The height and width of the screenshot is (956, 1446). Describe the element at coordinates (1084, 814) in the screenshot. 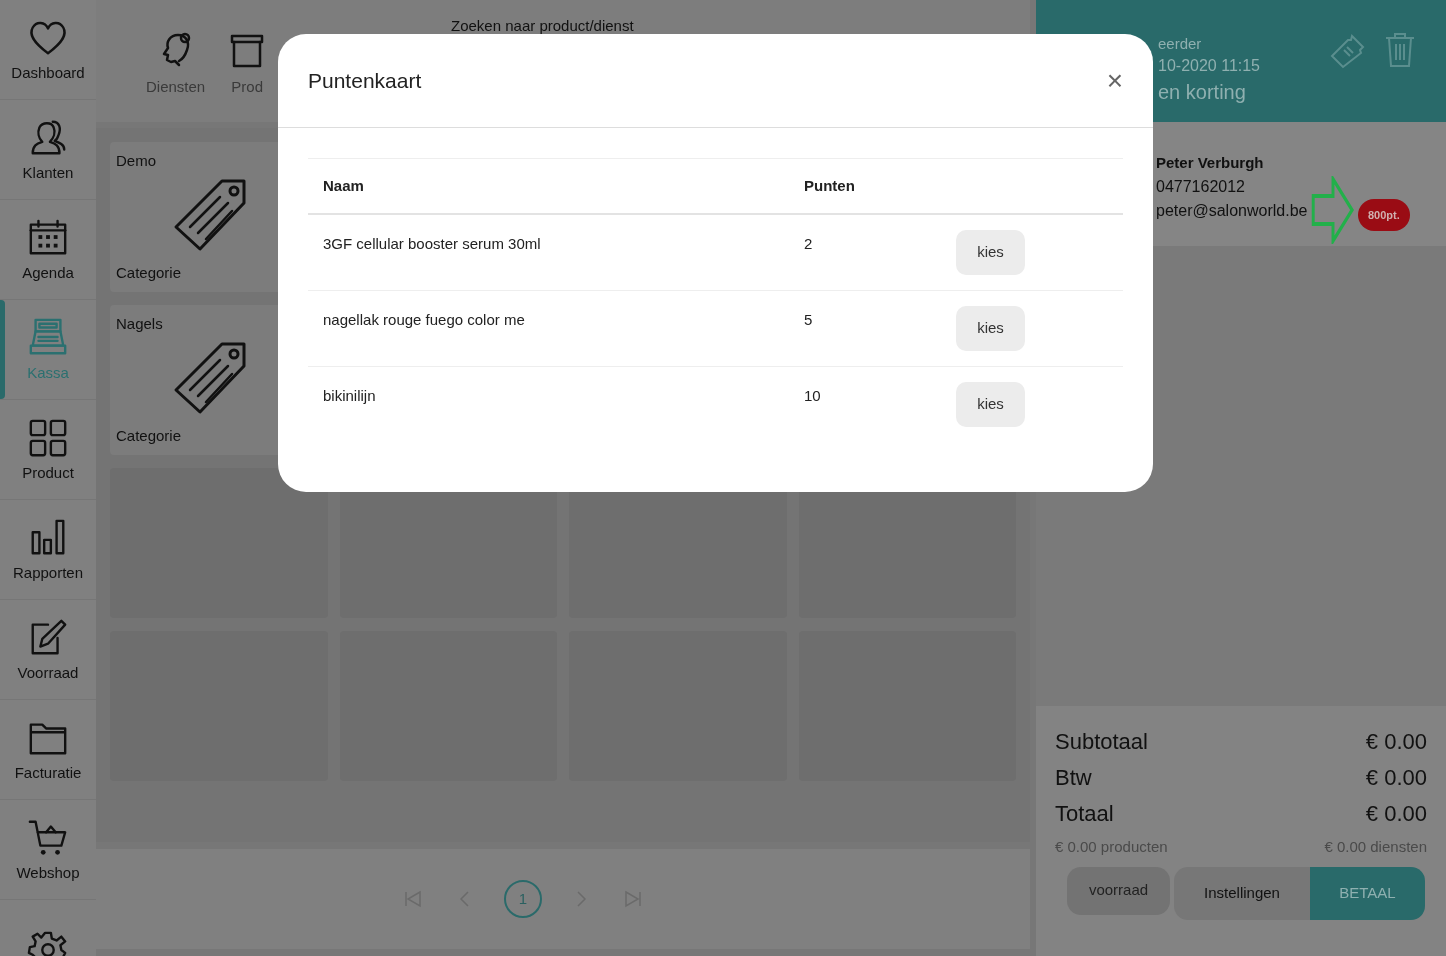

I see `total-label: Totaal` at that location.